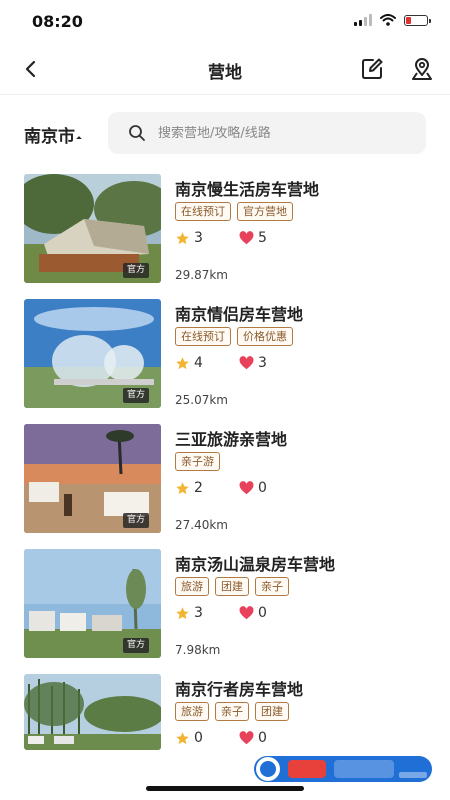 This screenshot has height=800, width=450. What do you see at coordinates (388, 20) in the screenshot?
I see `wifi-icon` at bounding box center [388, 20].